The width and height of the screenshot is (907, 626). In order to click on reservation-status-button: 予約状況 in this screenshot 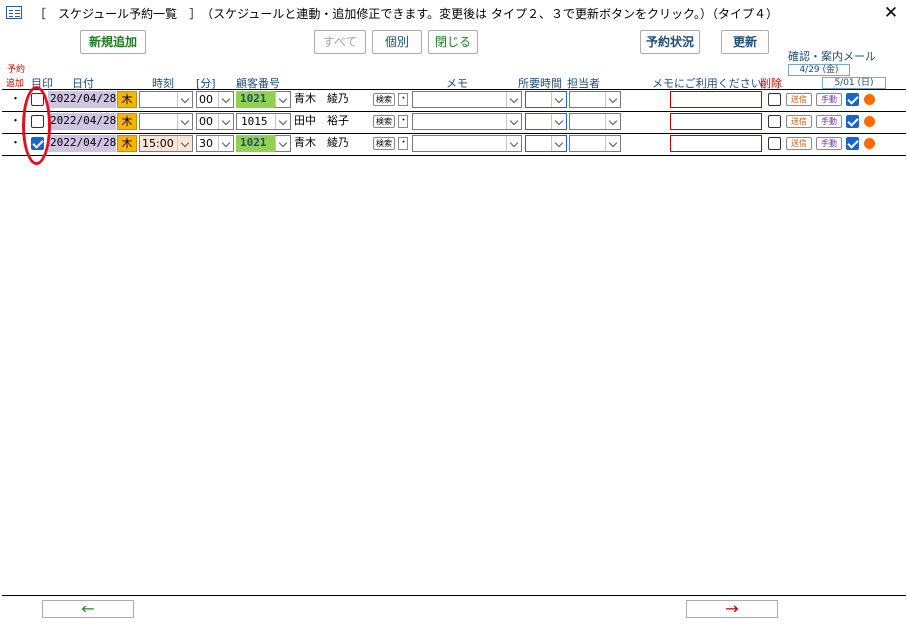, I will do `click(670, 42)`.